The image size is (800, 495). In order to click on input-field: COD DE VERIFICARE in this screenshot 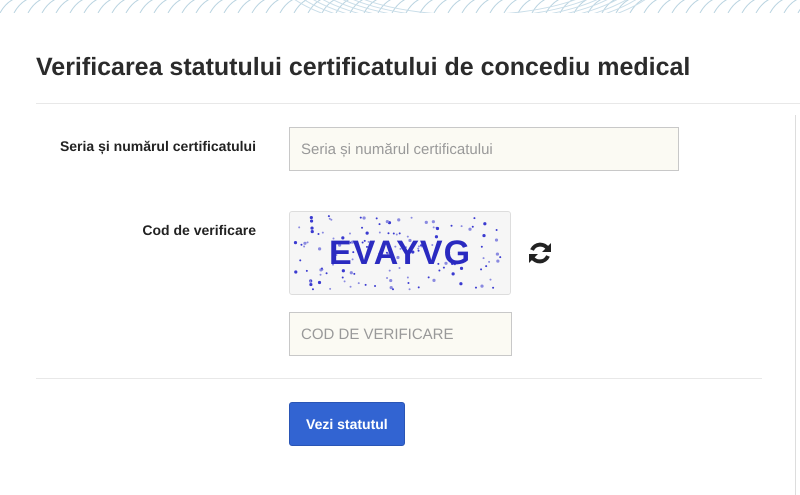, I will do `click(400, 334)`.